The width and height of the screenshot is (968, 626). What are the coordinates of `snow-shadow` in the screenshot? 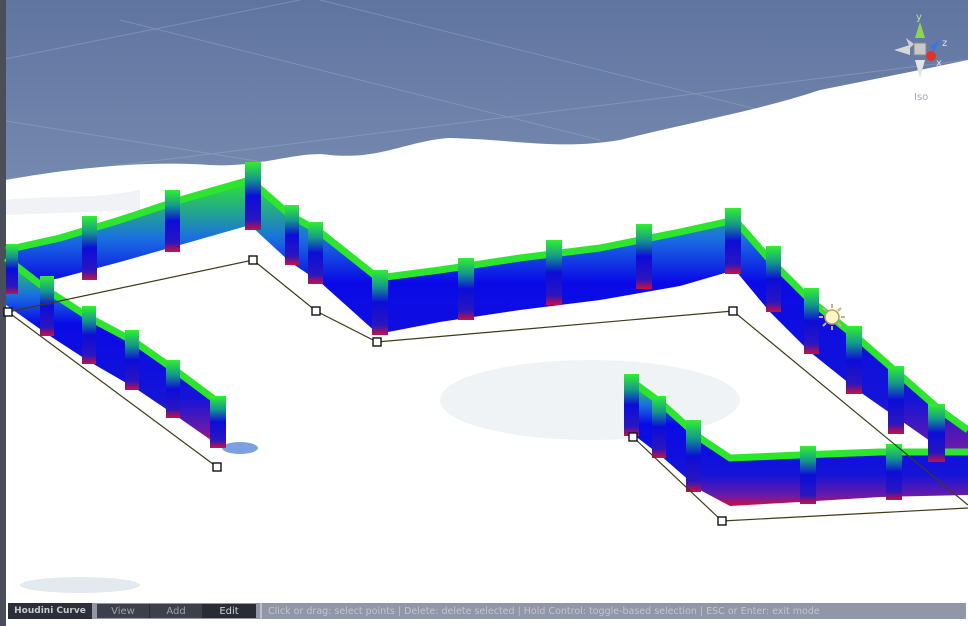 It's located at (80, 585).